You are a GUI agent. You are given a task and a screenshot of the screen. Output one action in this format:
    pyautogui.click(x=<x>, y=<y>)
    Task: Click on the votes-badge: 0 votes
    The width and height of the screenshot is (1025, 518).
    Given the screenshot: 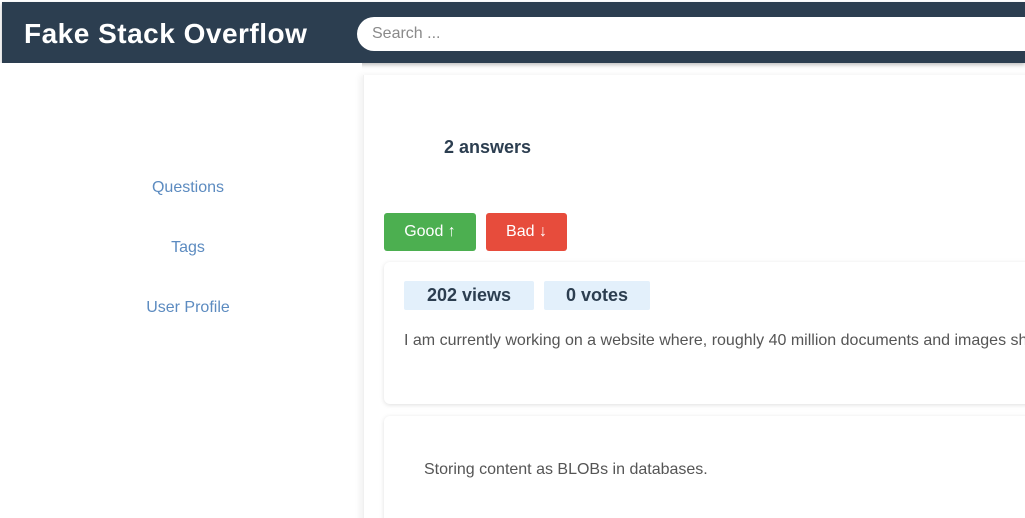 What is the action you would take?
    pyautogui.click(x=597, y=295)
    